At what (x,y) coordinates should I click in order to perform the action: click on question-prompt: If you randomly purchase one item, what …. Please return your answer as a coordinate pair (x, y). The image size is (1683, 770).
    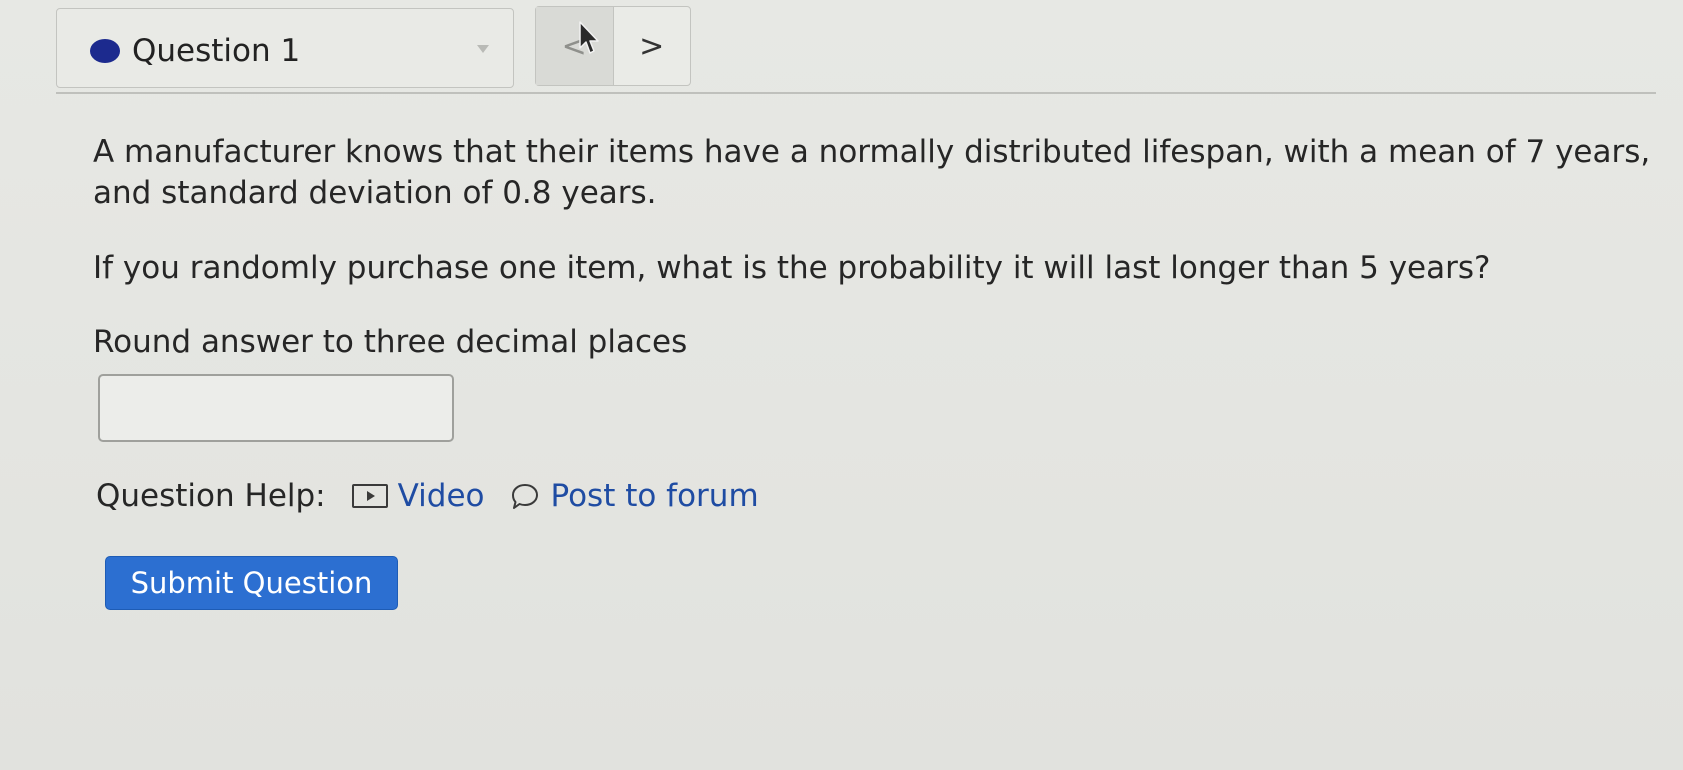
    Looking at the image, I should click on (792, 268).